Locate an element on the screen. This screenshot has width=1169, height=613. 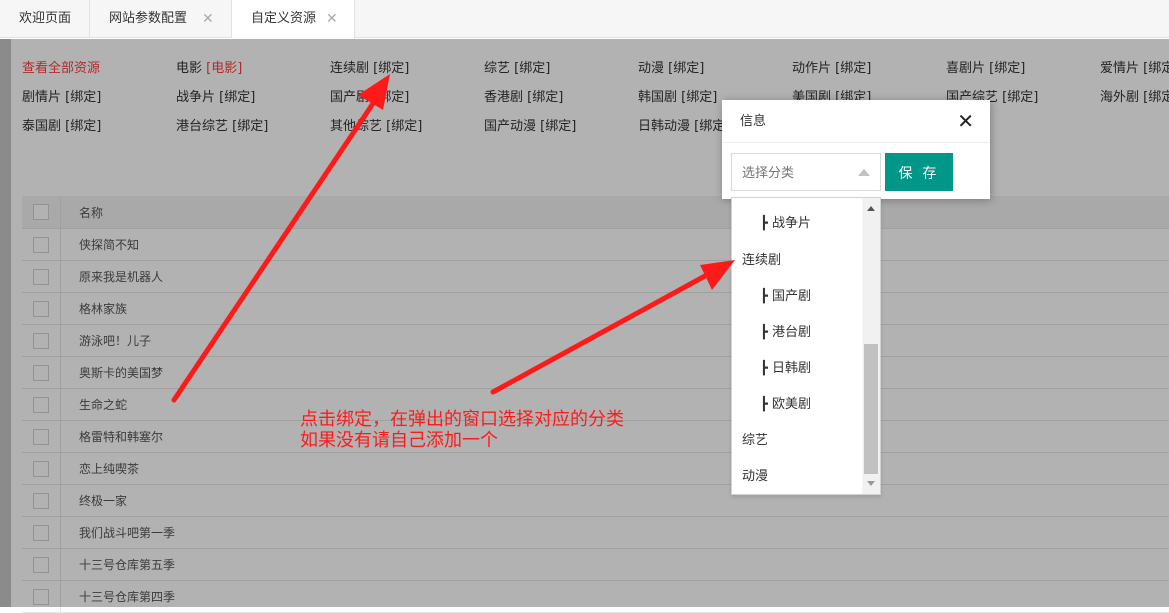
dropdown-option: 动漫 is located at coordinates (755, 474).